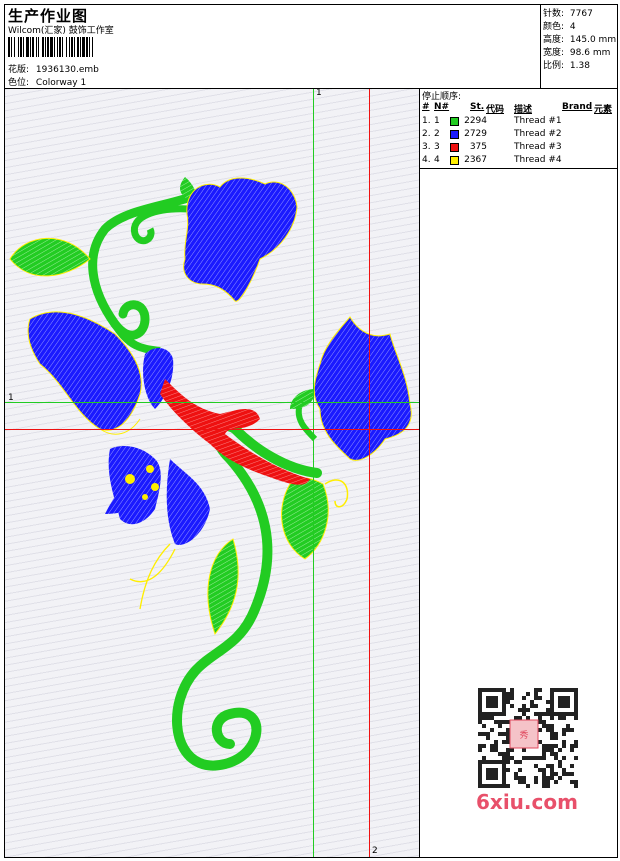  What do you see at coordinates (538, 134) in the screenshot?
I see `stop-row-description: Thread #2` at bounding box center [538, 134].